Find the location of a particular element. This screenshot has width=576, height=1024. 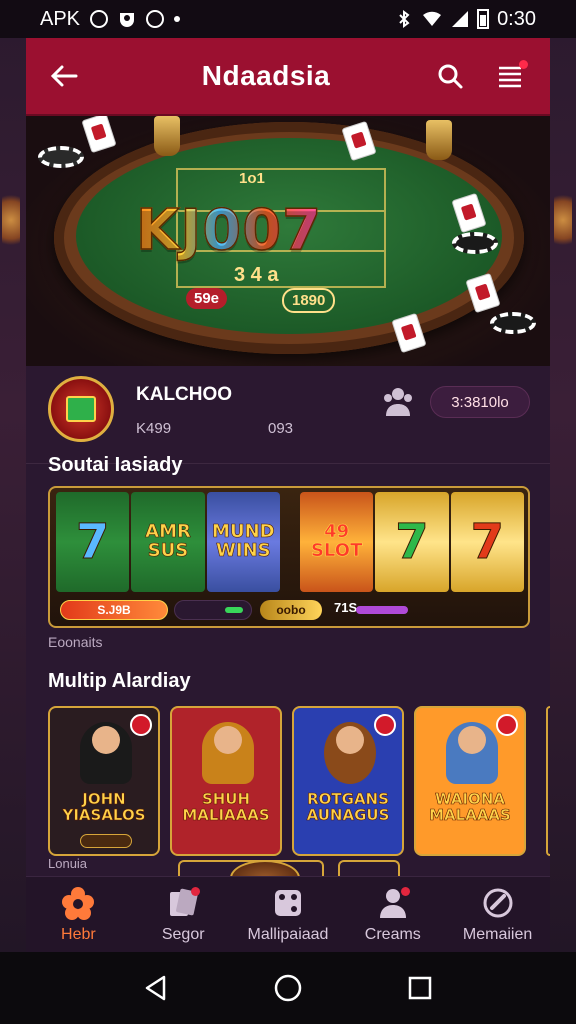

game-card-label: ROTGANS AUNAGUS is located at coordinates (348, 807).